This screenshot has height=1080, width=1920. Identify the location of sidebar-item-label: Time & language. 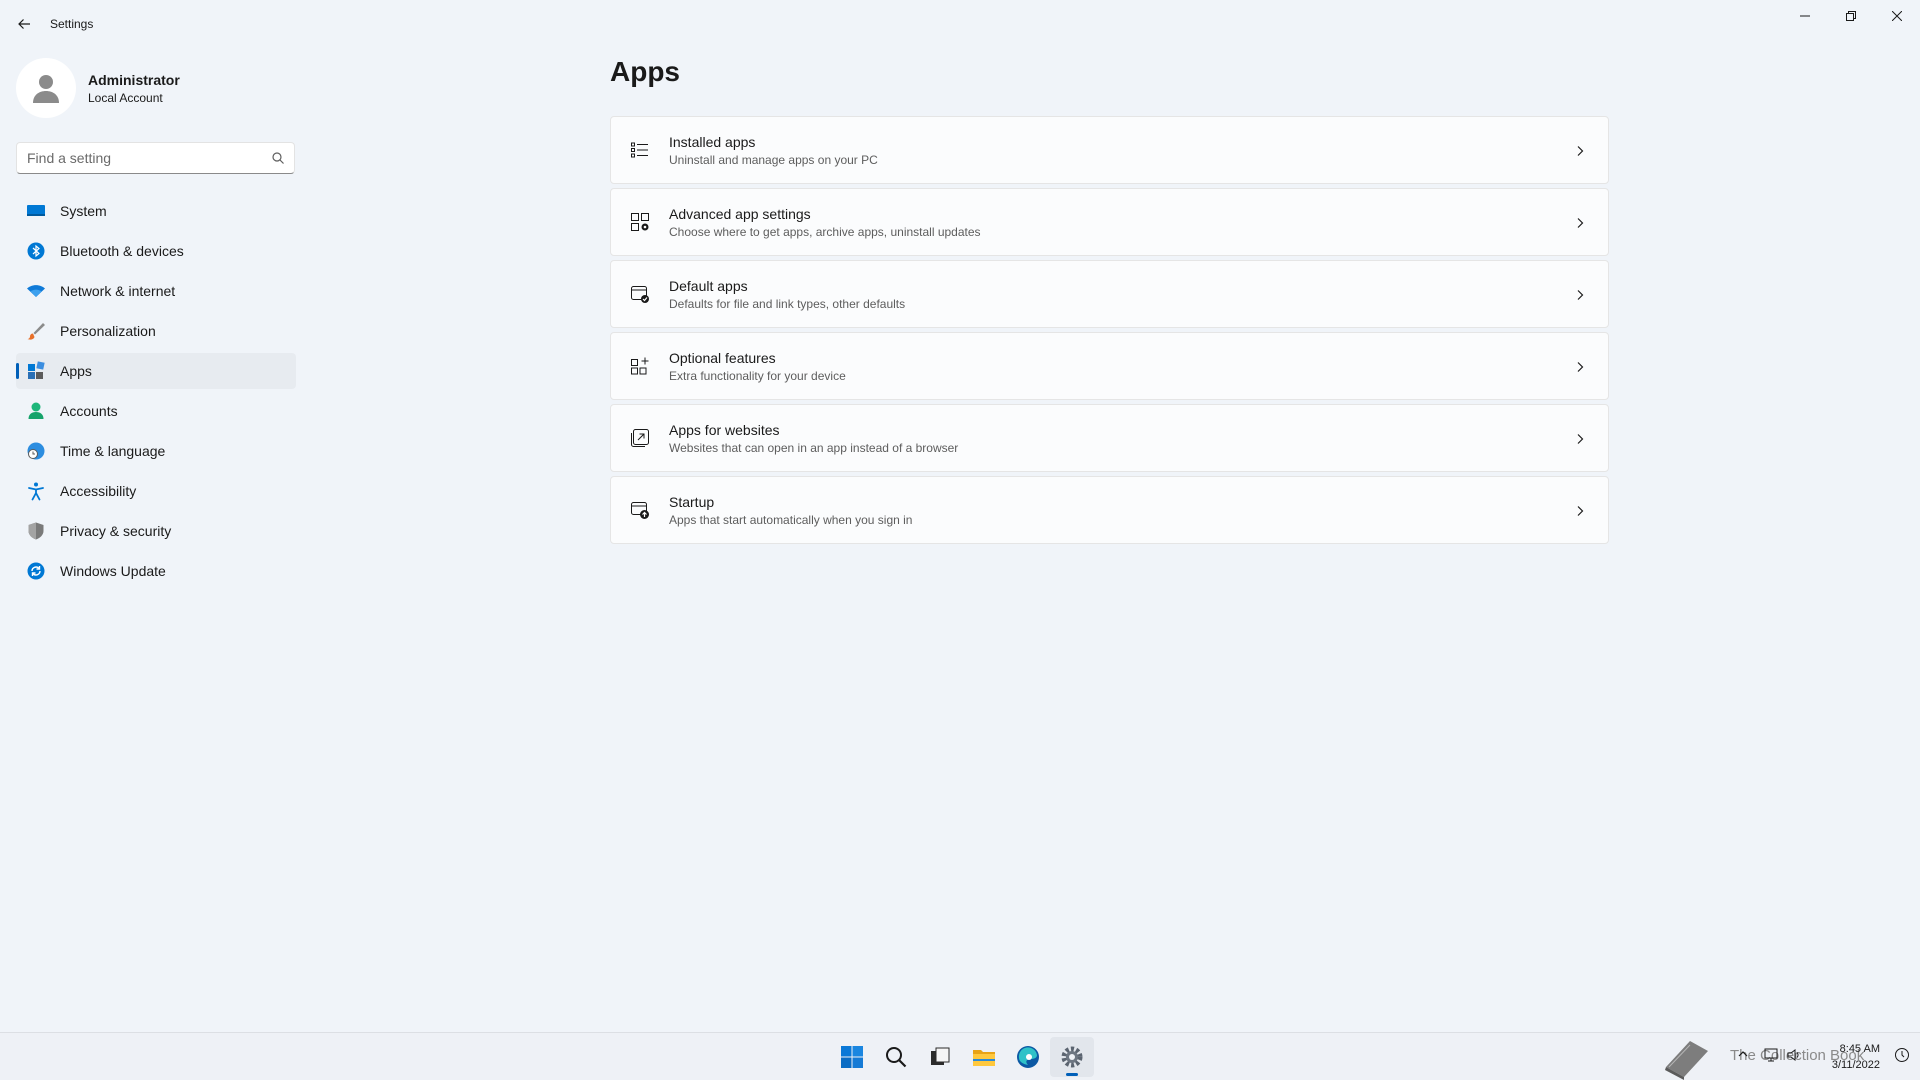
(113, 451).